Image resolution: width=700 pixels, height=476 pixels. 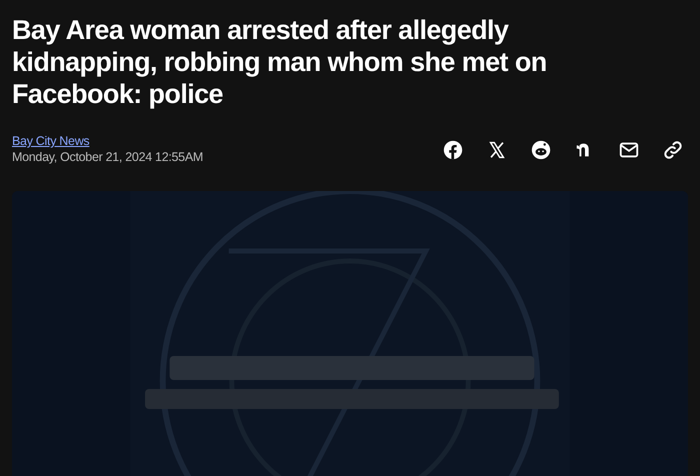 I want to click on source-link: Bay City News, so click(x=107, y=141).